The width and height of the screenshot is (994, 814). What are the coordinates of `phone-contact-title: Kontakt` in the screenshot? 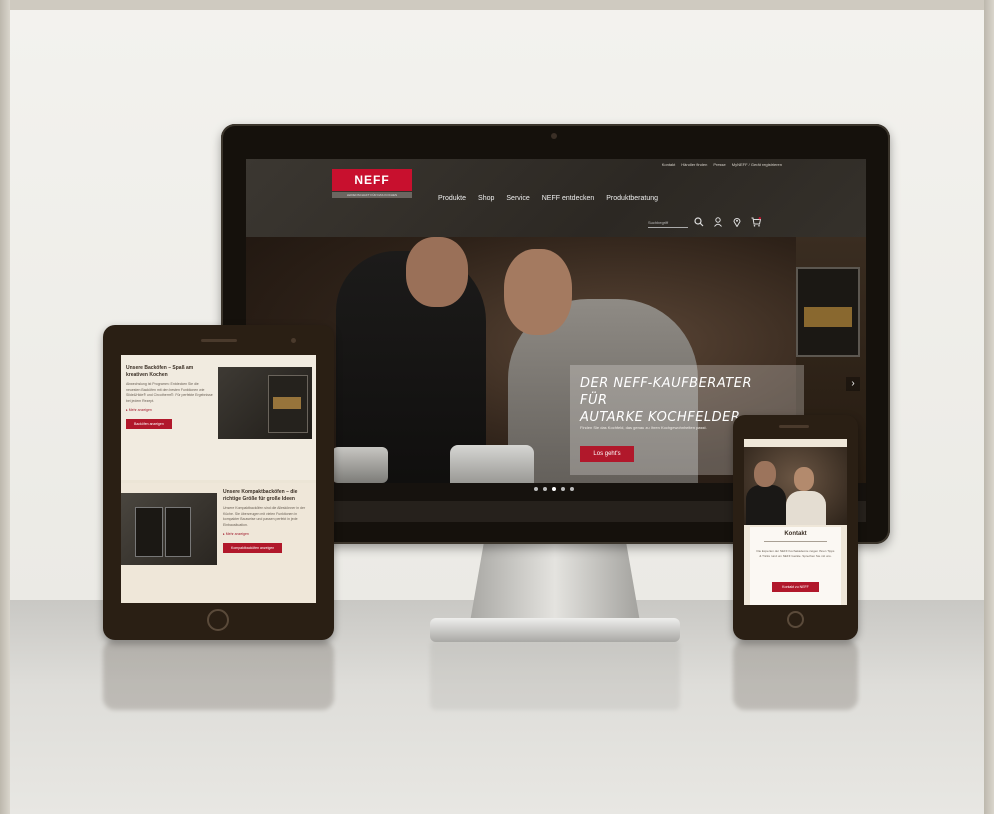 It's located at (795, 534).